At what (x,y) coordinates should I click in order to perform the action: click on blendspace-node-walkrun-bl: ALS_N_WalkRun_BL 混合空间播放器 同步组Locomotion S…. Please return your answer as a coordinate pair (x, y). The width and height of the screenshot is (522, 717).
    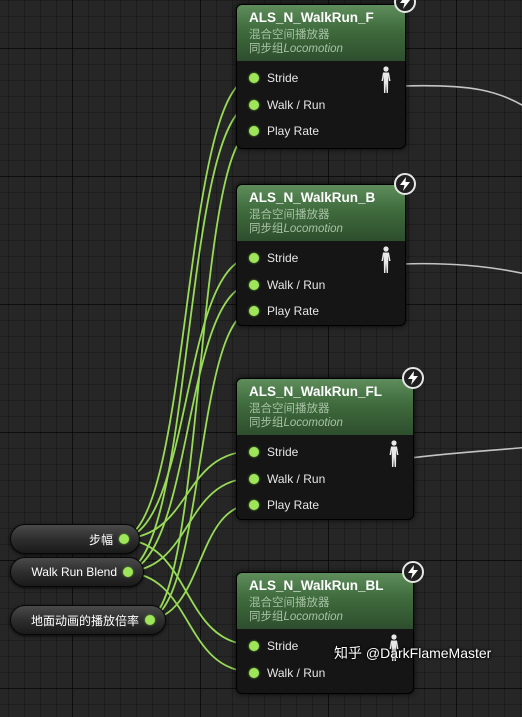
    Looking at the image, I should click on (330, 627).